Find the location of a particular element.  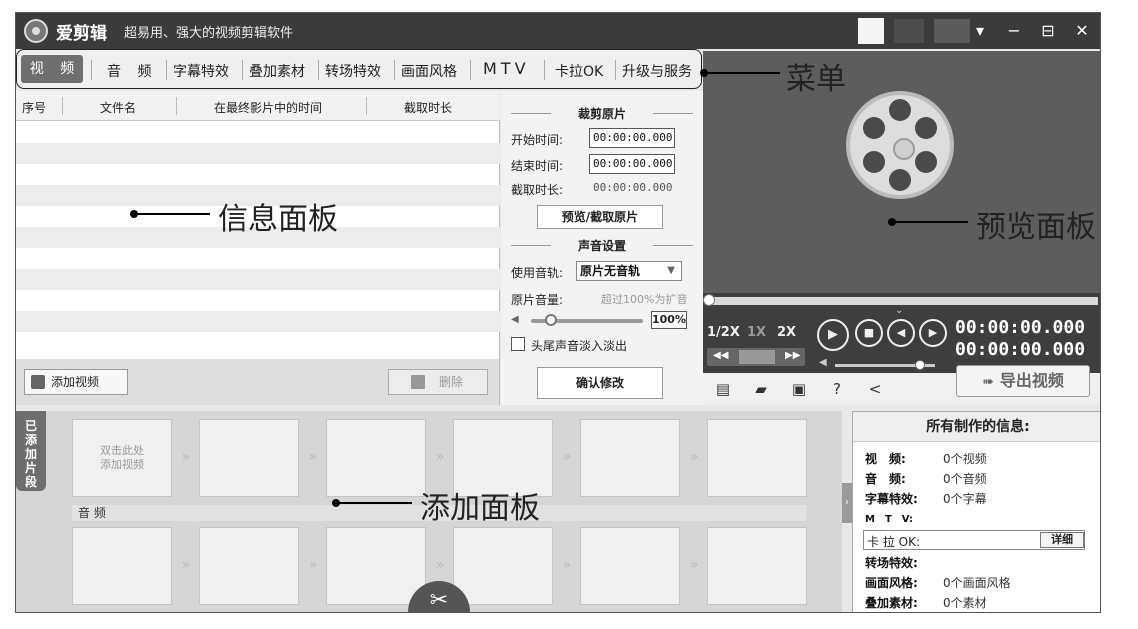

collapse-icon: ⌄ is located at coordinates (899, 310).